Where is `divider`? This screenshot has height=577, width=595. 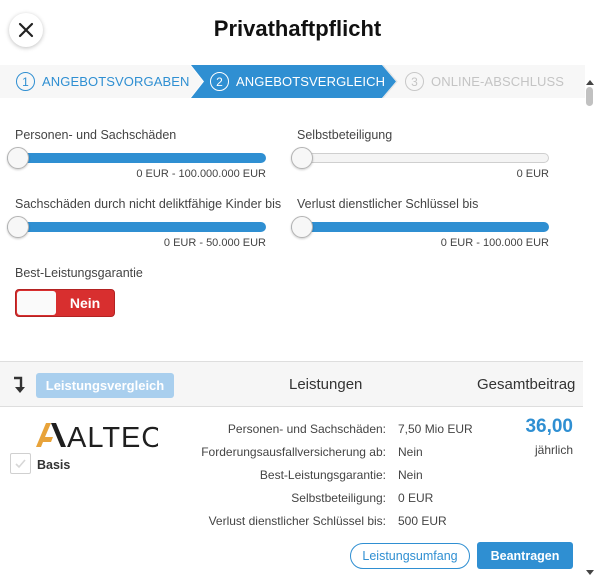
divider is located at coordinates (291, 406).